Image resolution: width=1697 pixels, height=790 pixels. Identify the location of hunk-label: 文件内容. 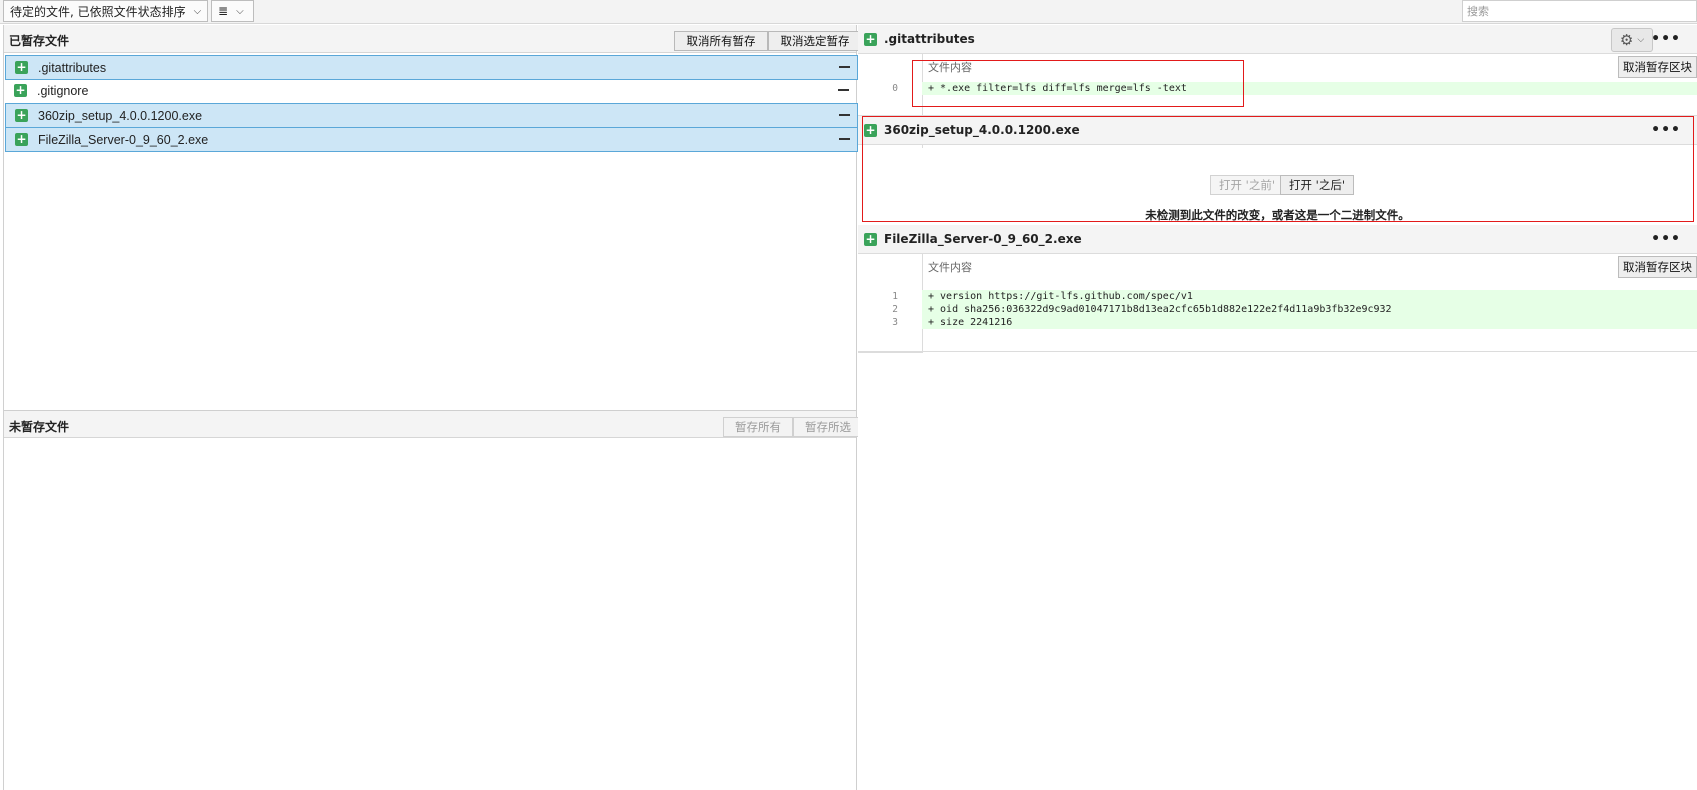
(950, 267).